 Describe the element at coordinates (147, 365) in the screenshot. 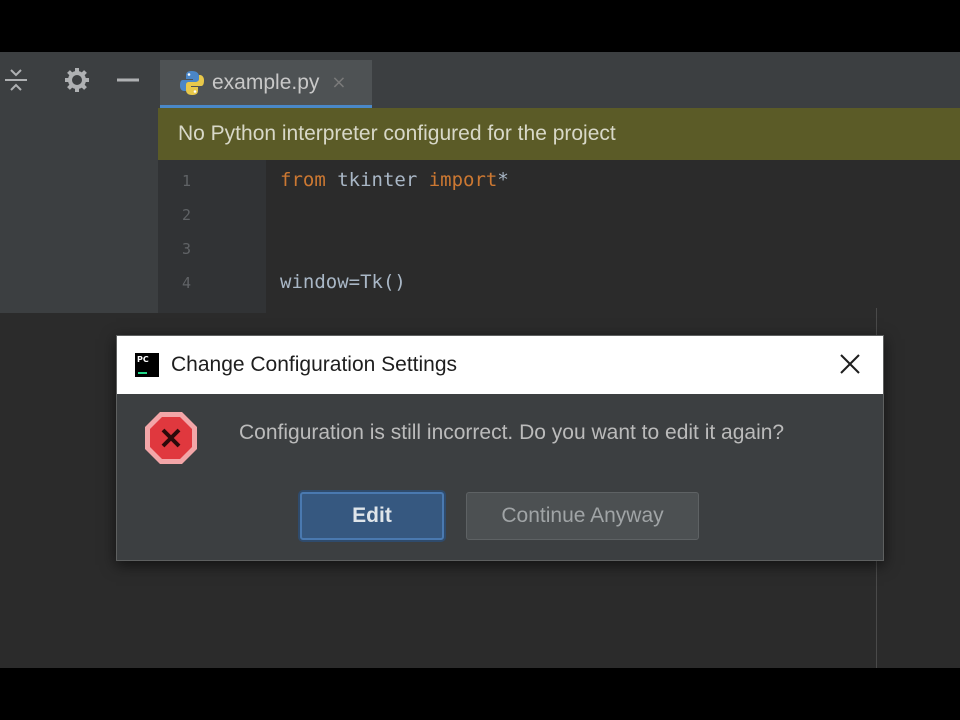

I see `pycharm-icon: PC` at that location.